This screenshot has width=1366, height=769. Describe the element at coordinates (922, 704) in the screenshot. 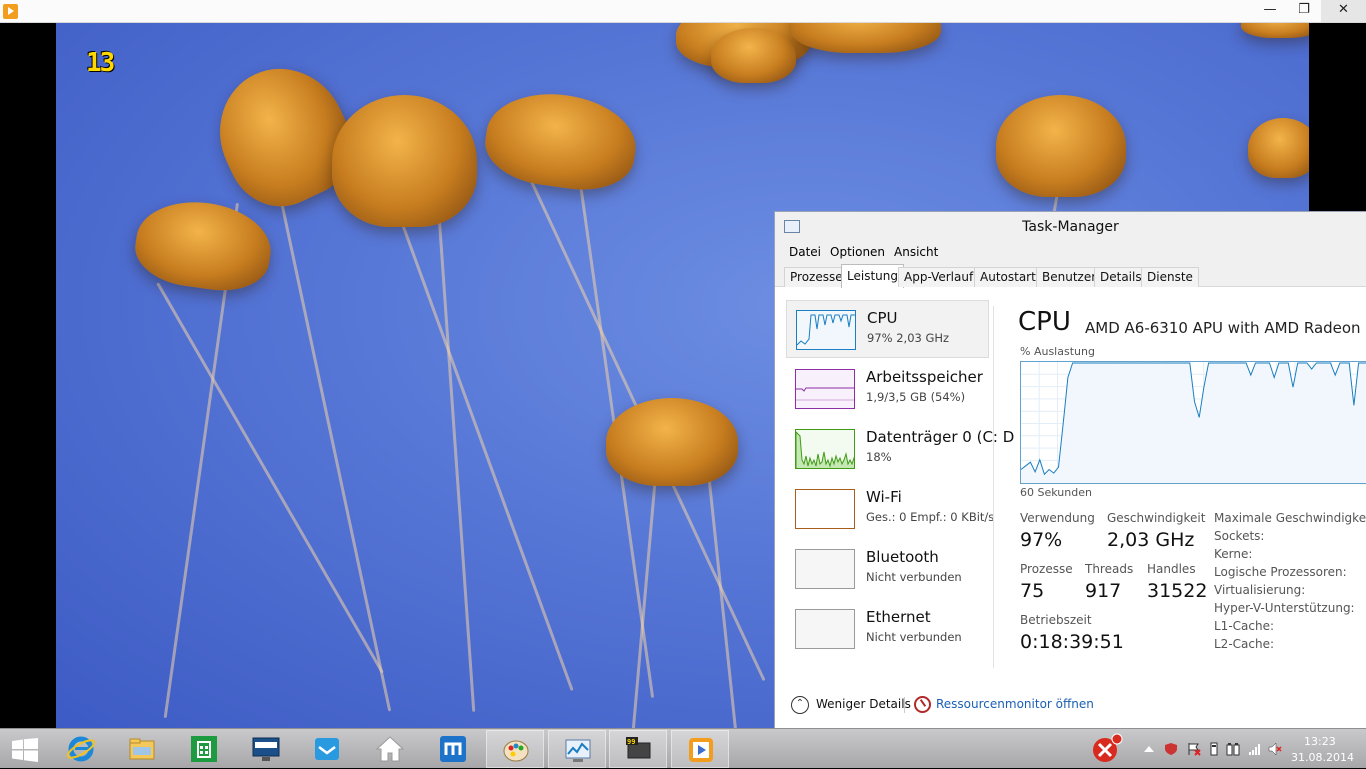

I see `resource-monitor-icon` at that location.